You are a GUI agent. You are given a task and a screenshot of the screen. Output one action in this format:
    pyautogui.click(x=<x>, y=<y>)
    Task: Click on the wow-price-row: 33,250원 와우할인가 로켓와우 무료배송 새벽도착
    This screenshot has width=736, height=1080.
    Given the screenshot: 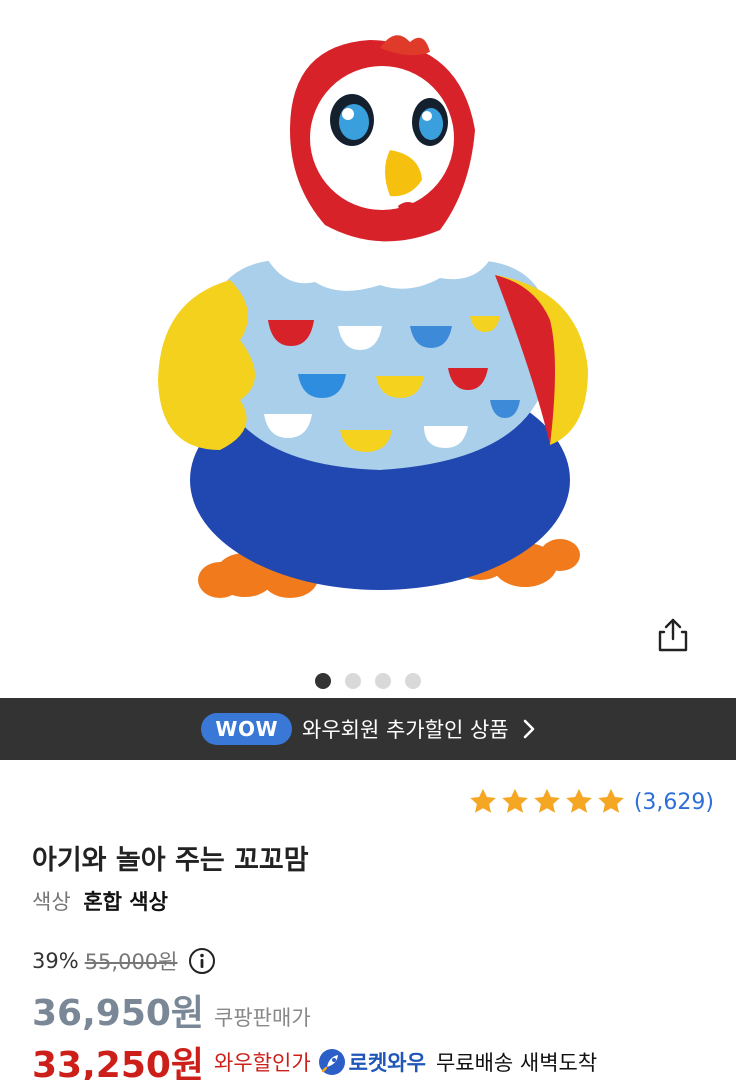 What is the action you would take?
    pyautogui.click(x=314, y=1058)
    